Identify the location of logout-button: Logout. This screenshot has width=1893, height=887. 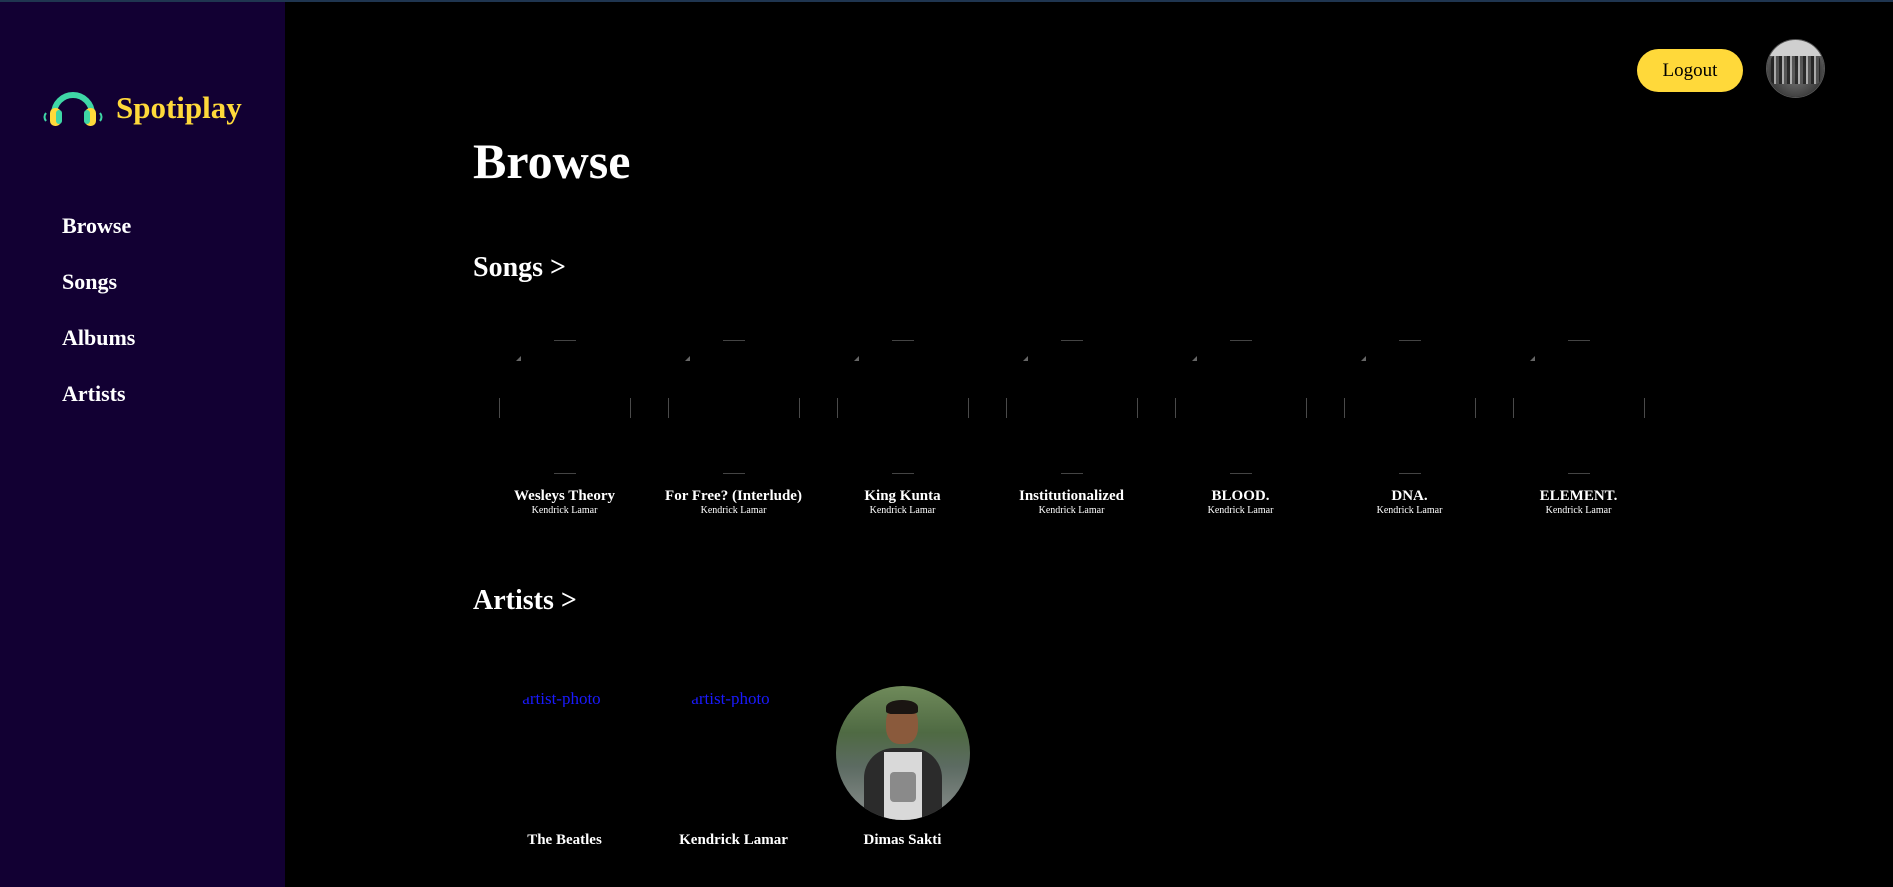
(1690, 70).